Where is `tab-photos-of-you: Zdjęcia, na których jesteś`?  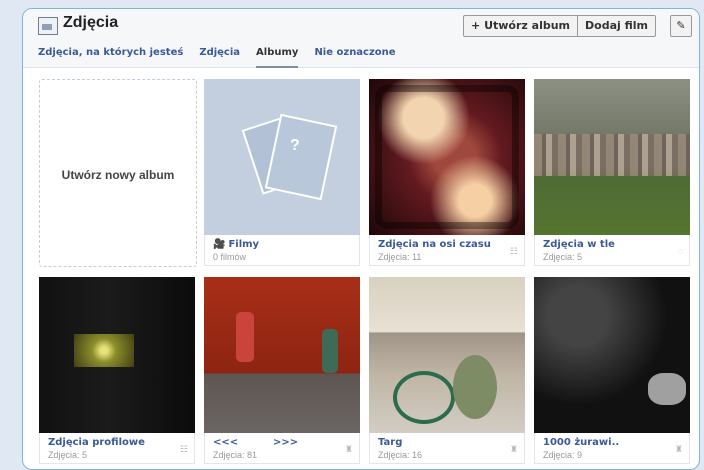
tab-photos-of-you: Zdjęcia, na których jesteś is located at coordinates (110, 52).